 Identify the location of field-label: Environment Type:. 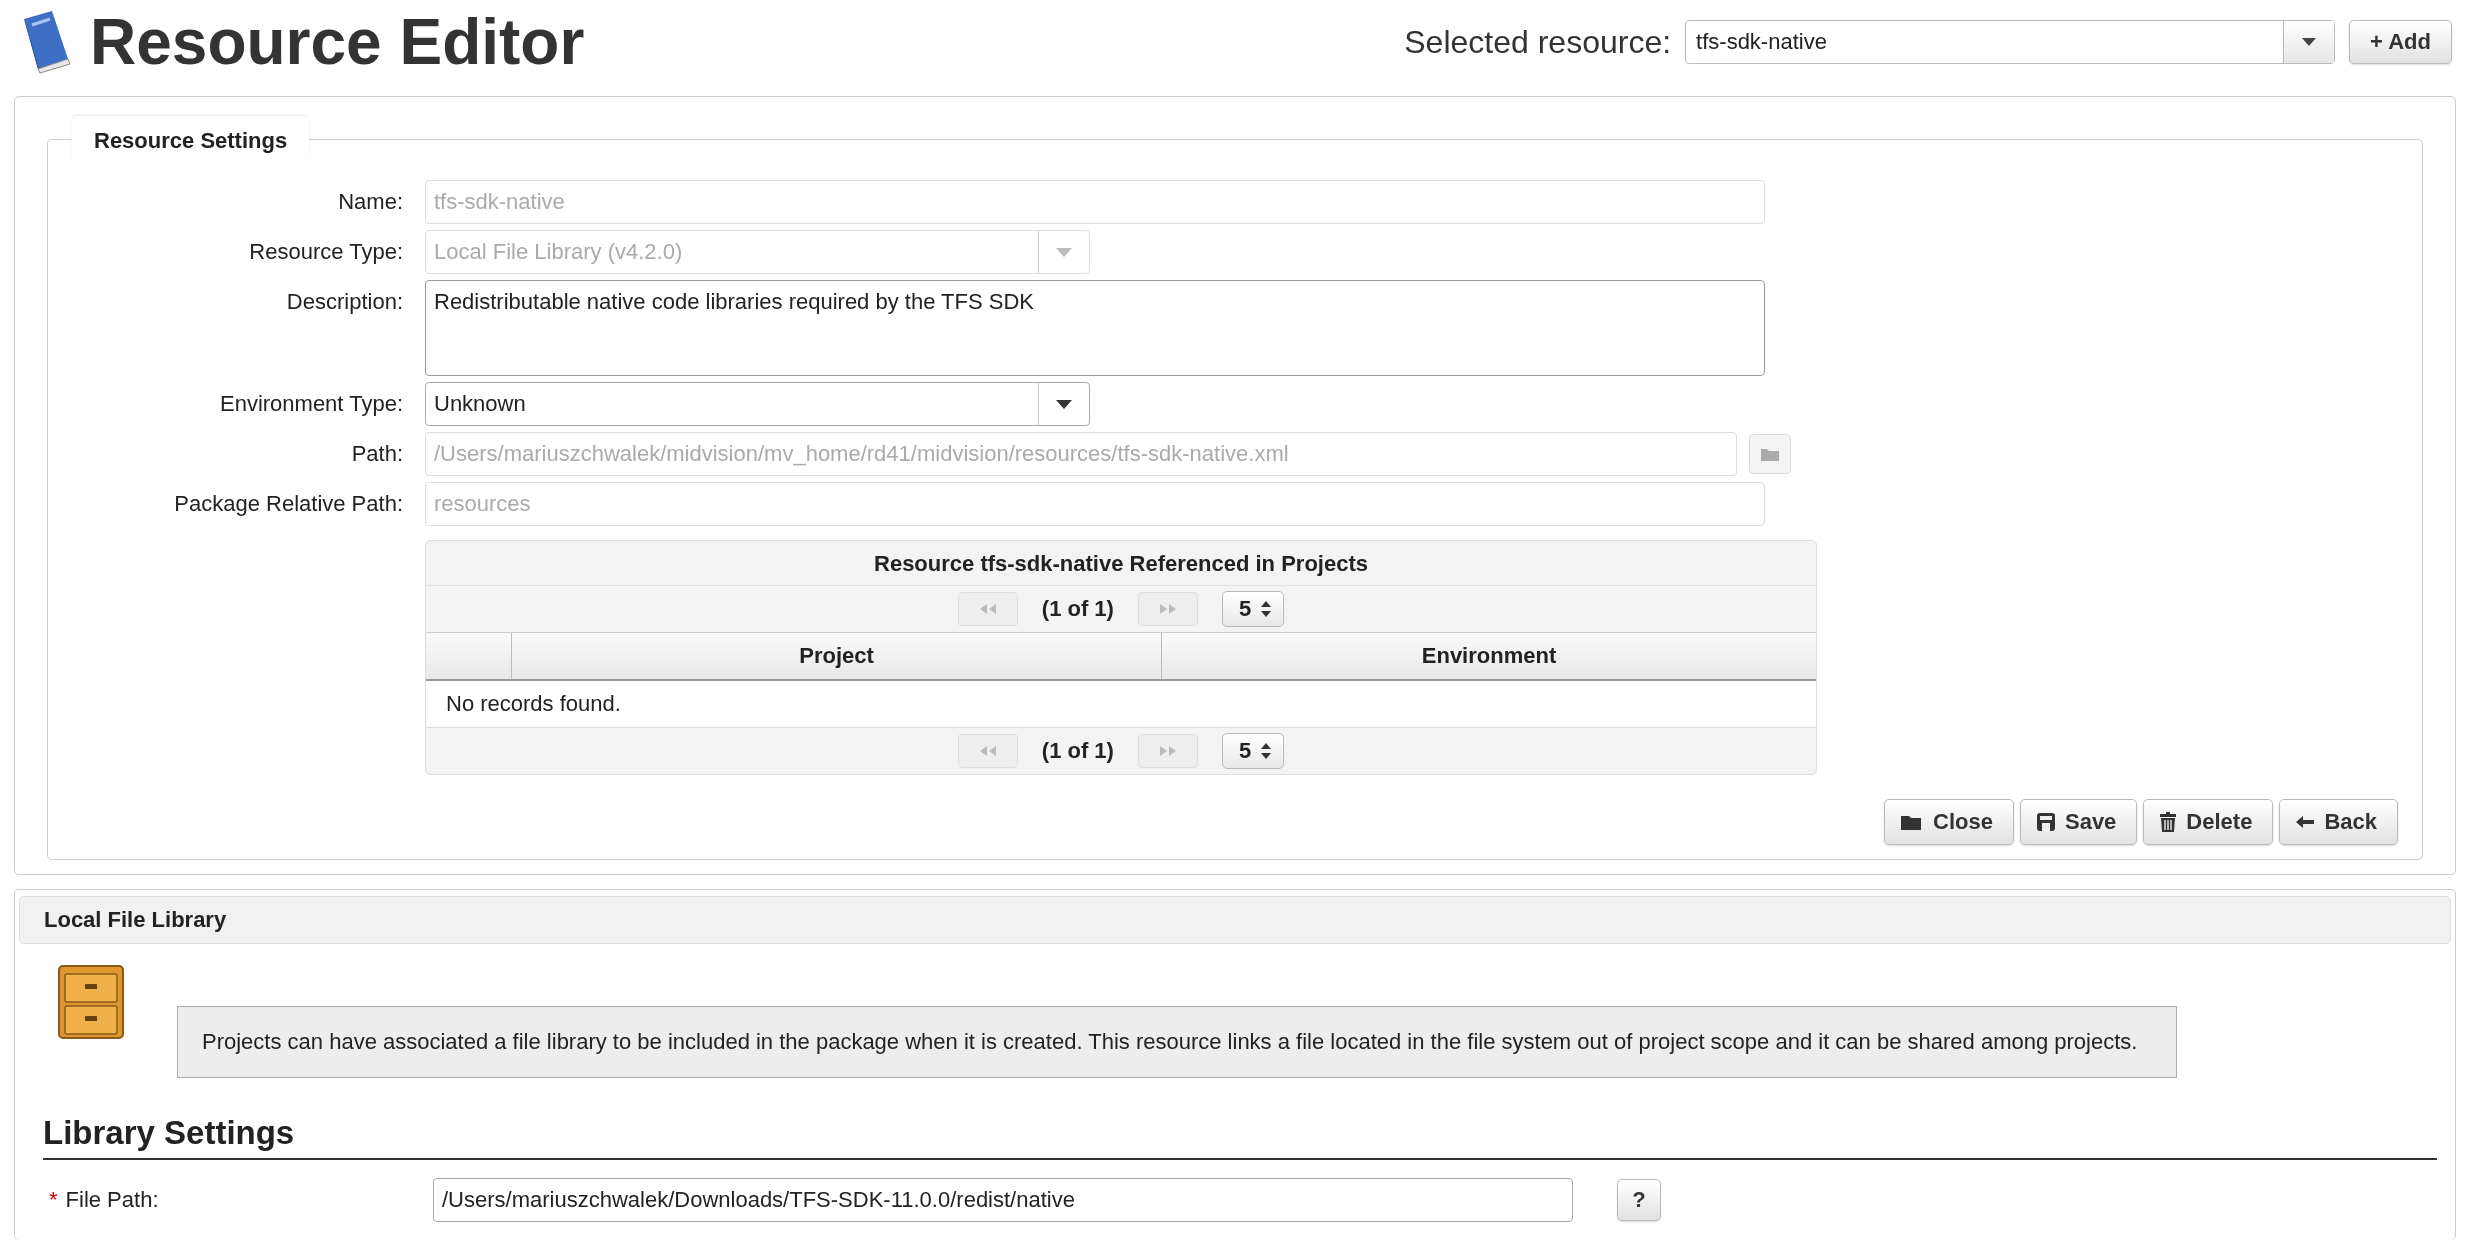
(310, 404).